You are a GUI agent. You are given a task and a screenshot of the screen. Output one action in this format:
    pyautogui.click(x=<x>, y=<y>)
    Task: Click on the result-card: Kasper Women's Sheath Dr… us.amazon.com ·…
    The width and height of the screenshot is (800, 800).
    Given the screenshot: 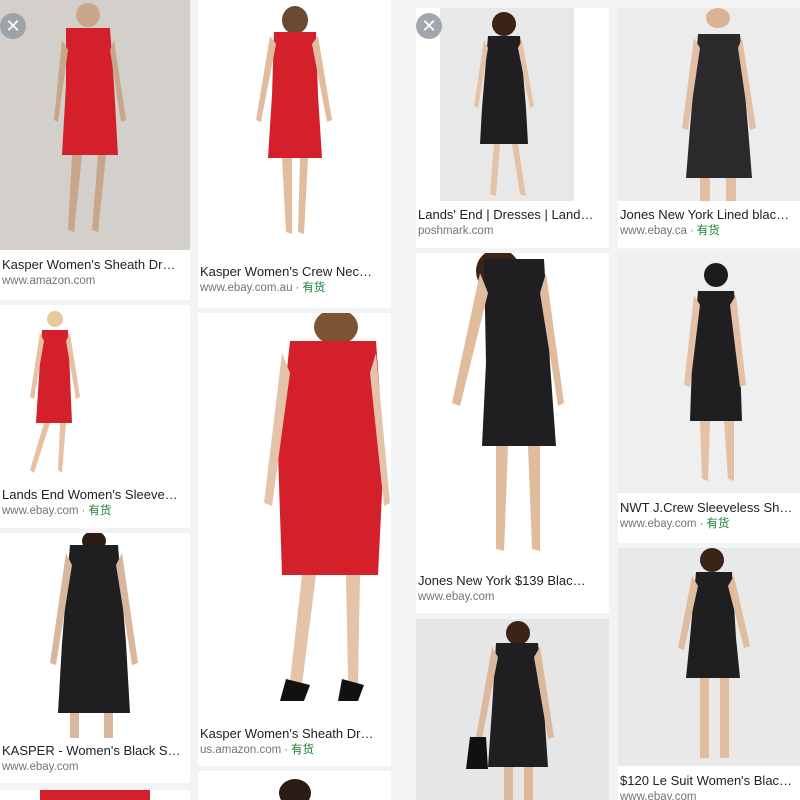 What is the action you would take?
    pyautogui.click(x=294, y=539)
    